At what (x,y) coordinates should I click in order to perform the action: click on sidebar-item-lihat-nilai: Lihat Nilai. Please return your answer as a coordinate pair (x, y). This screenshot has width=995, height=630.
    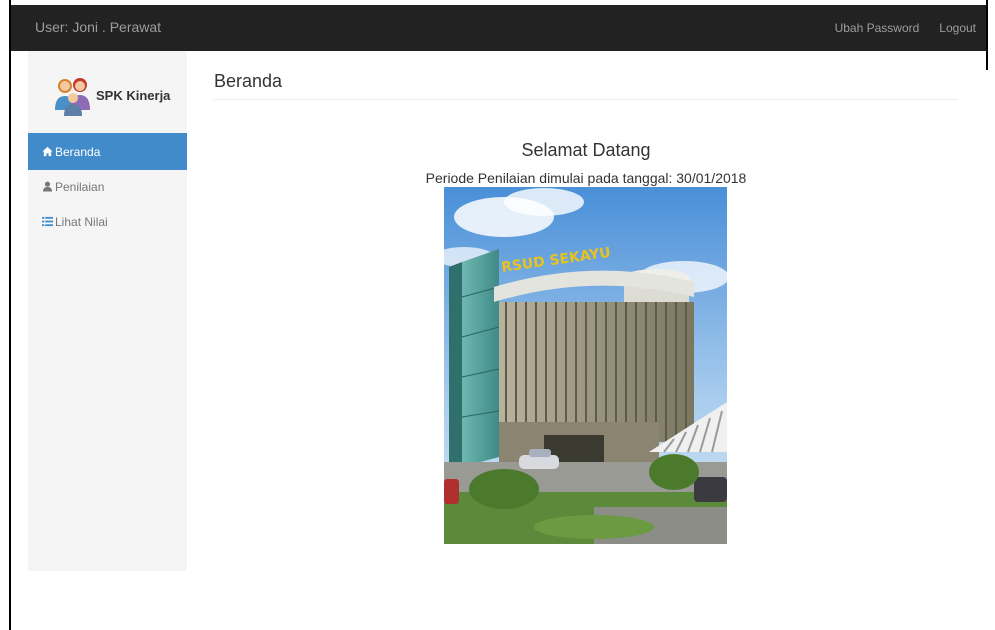
    Looking at the image, I should click on (107, 221).